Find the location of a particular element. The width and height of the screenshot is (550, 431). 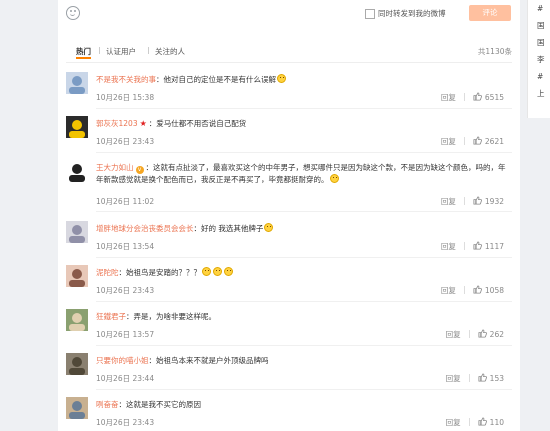

like-button: 1932 is located at coordinates (488, 201).